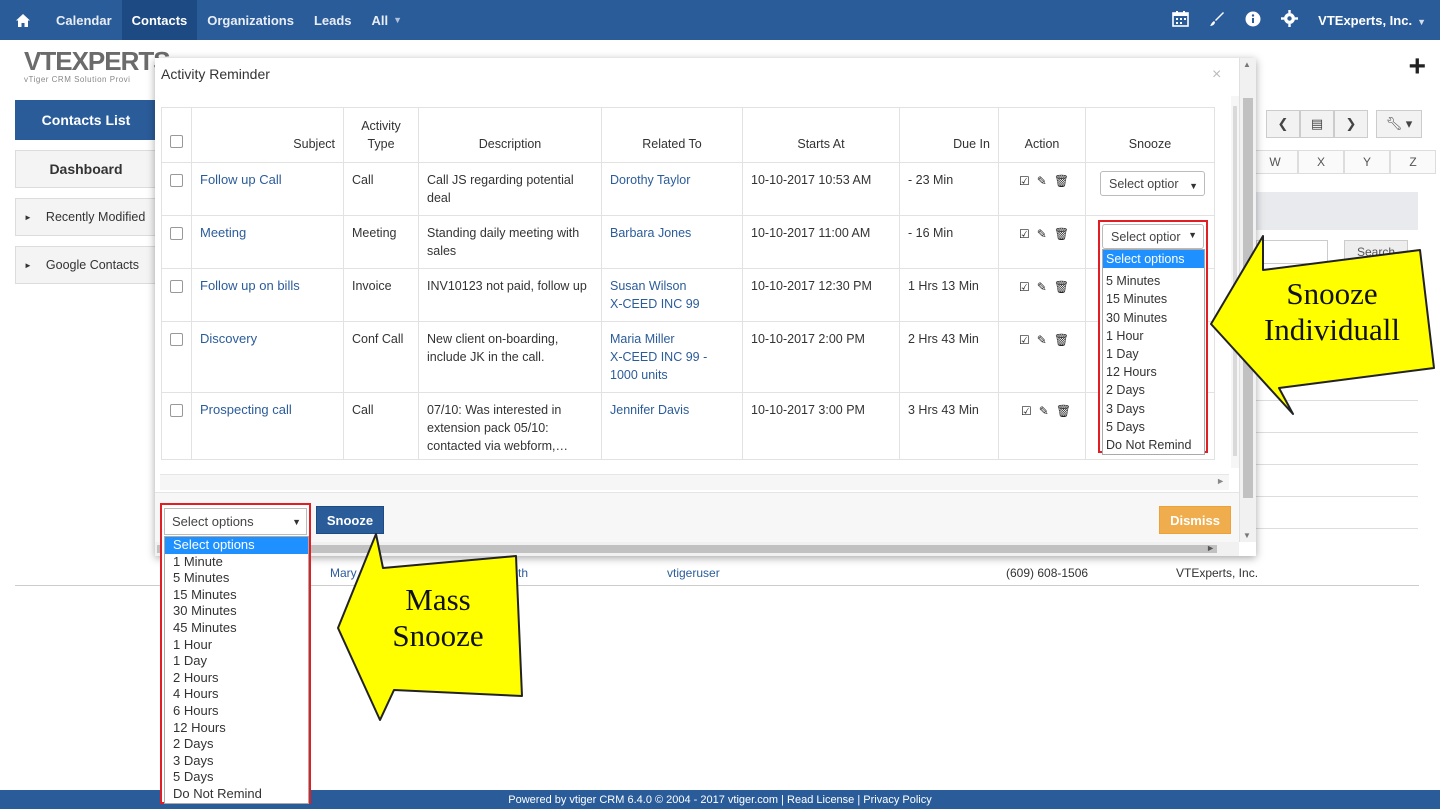  What do you see at coordinates (236, 694) in the screenshot?
I see `snooze-option: 4 Hours` at bounding box center [236, 694].